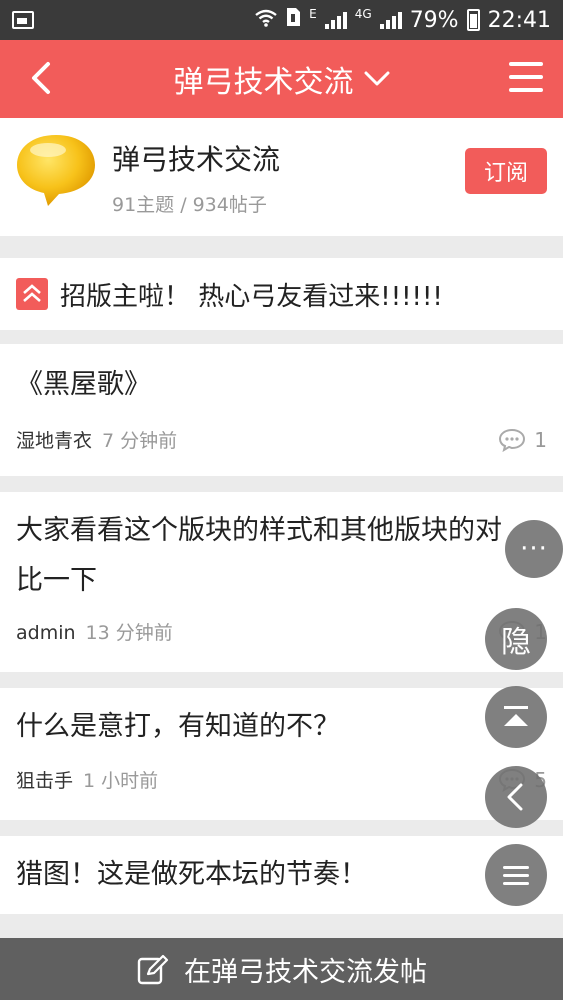  I want to click on edit-pen-icon, so click(153, 969).